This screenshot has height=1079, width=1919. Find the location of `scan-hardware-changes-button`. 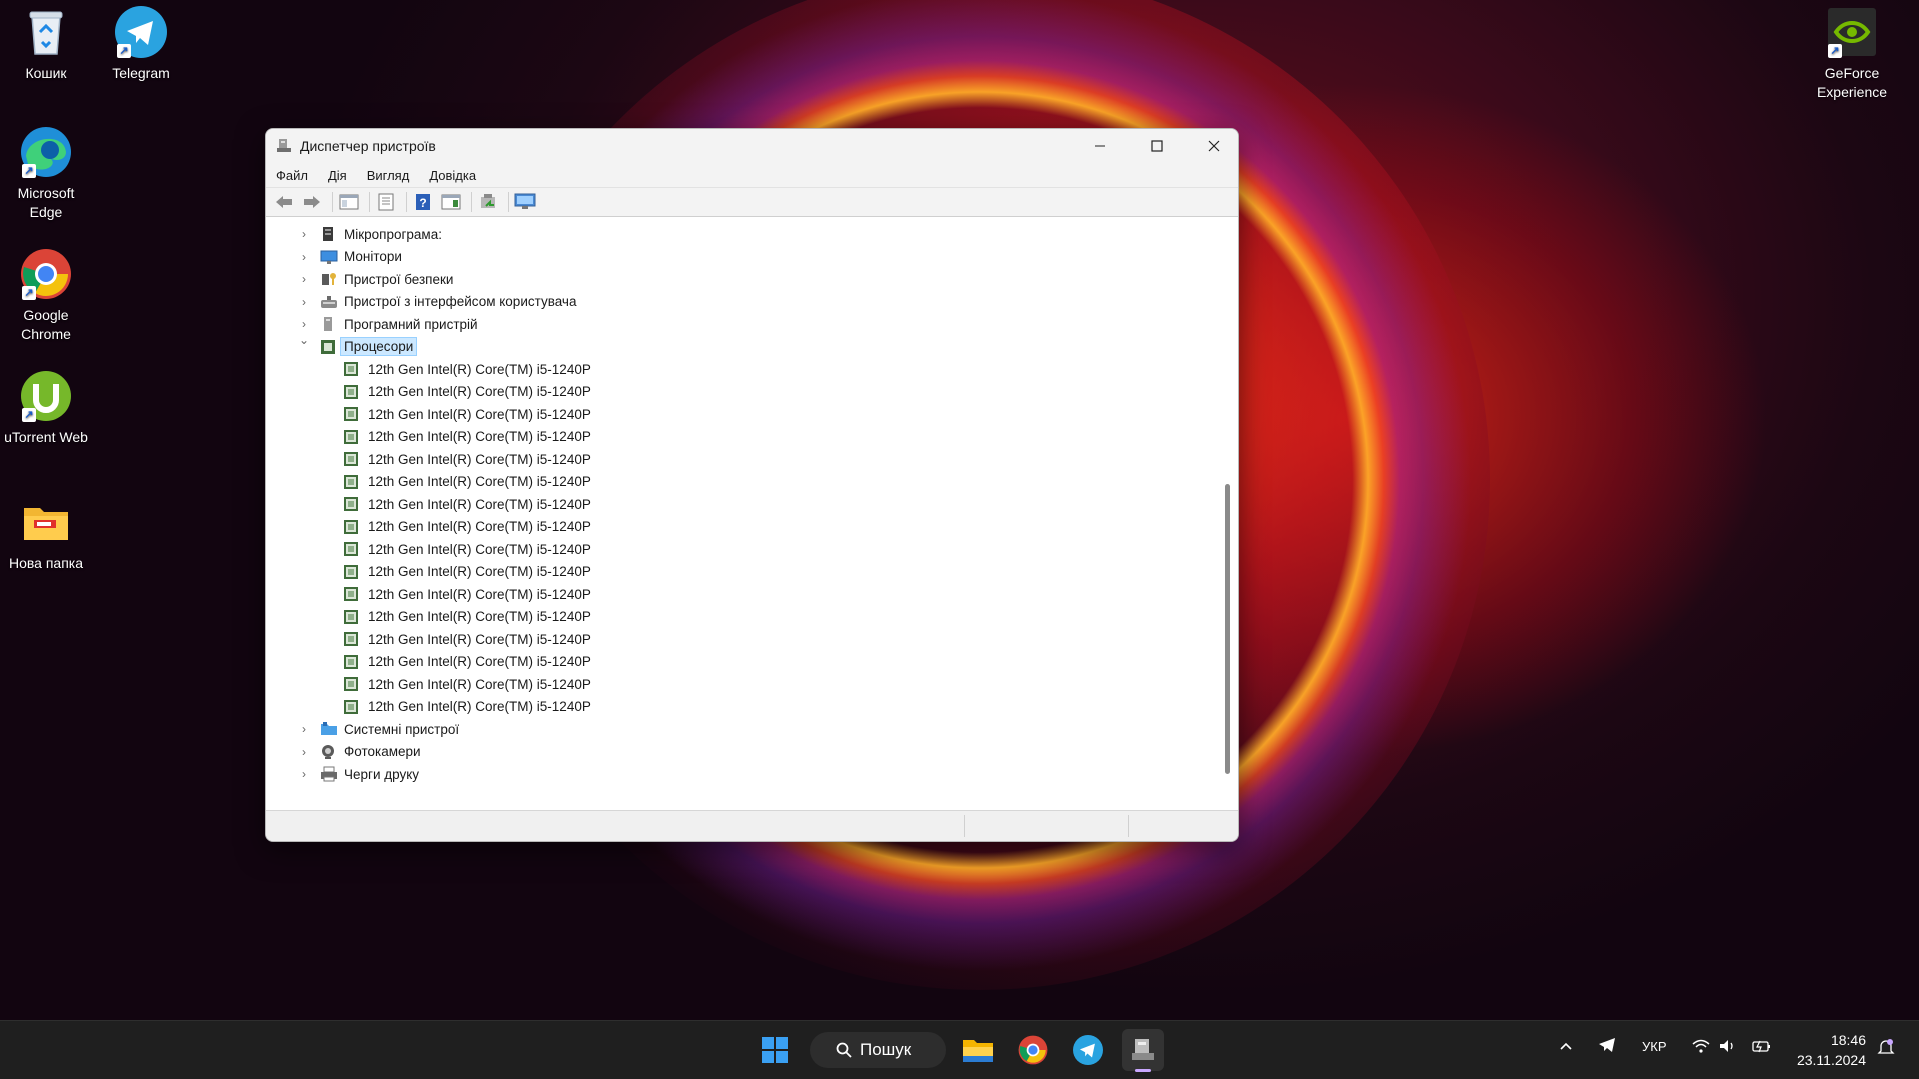

scan-hardware-changes-button is located at coordinates (525, 202).